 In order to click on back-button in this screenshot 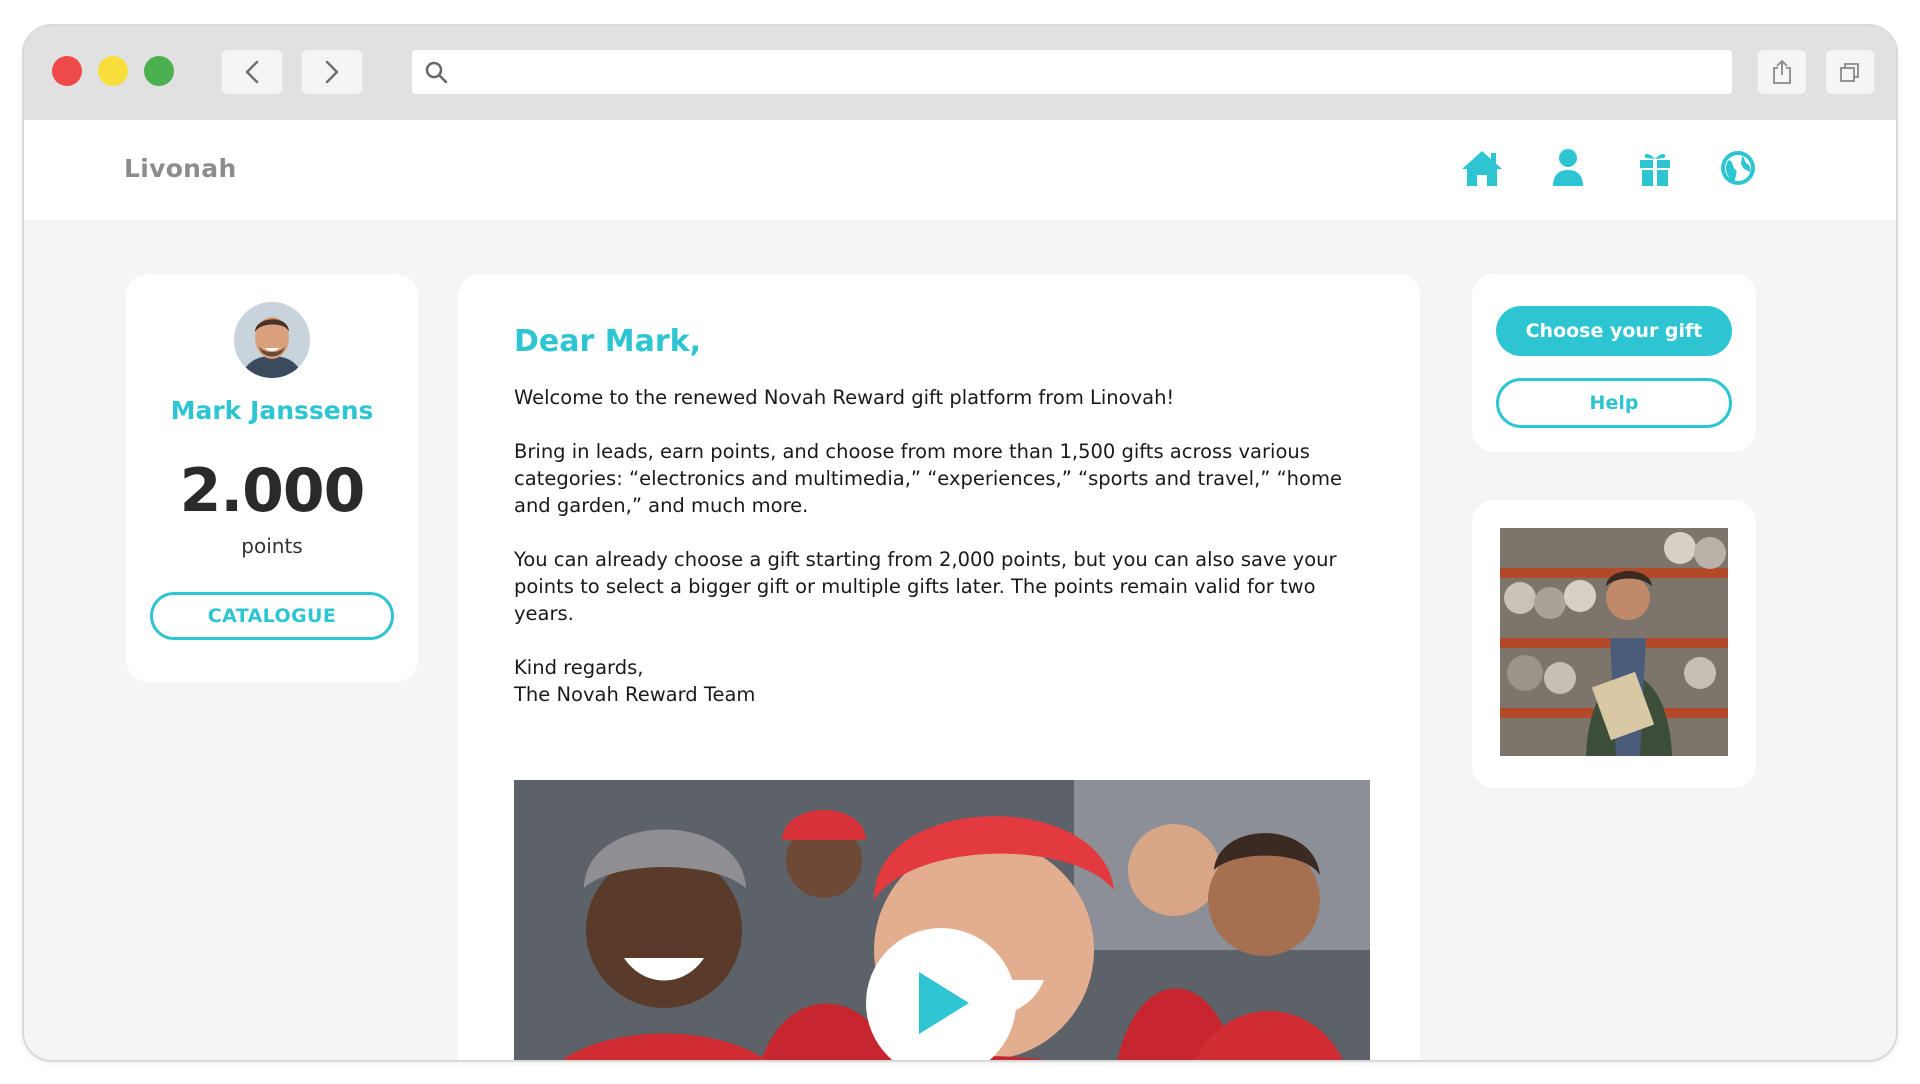, I will do `click(252, 72)`.